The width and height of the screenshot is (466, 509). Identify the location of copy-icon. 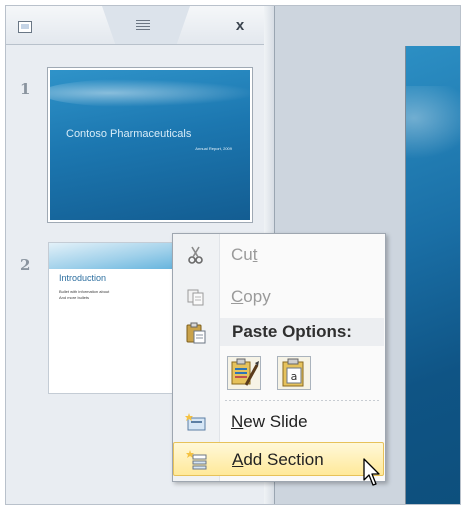
(195, 297).